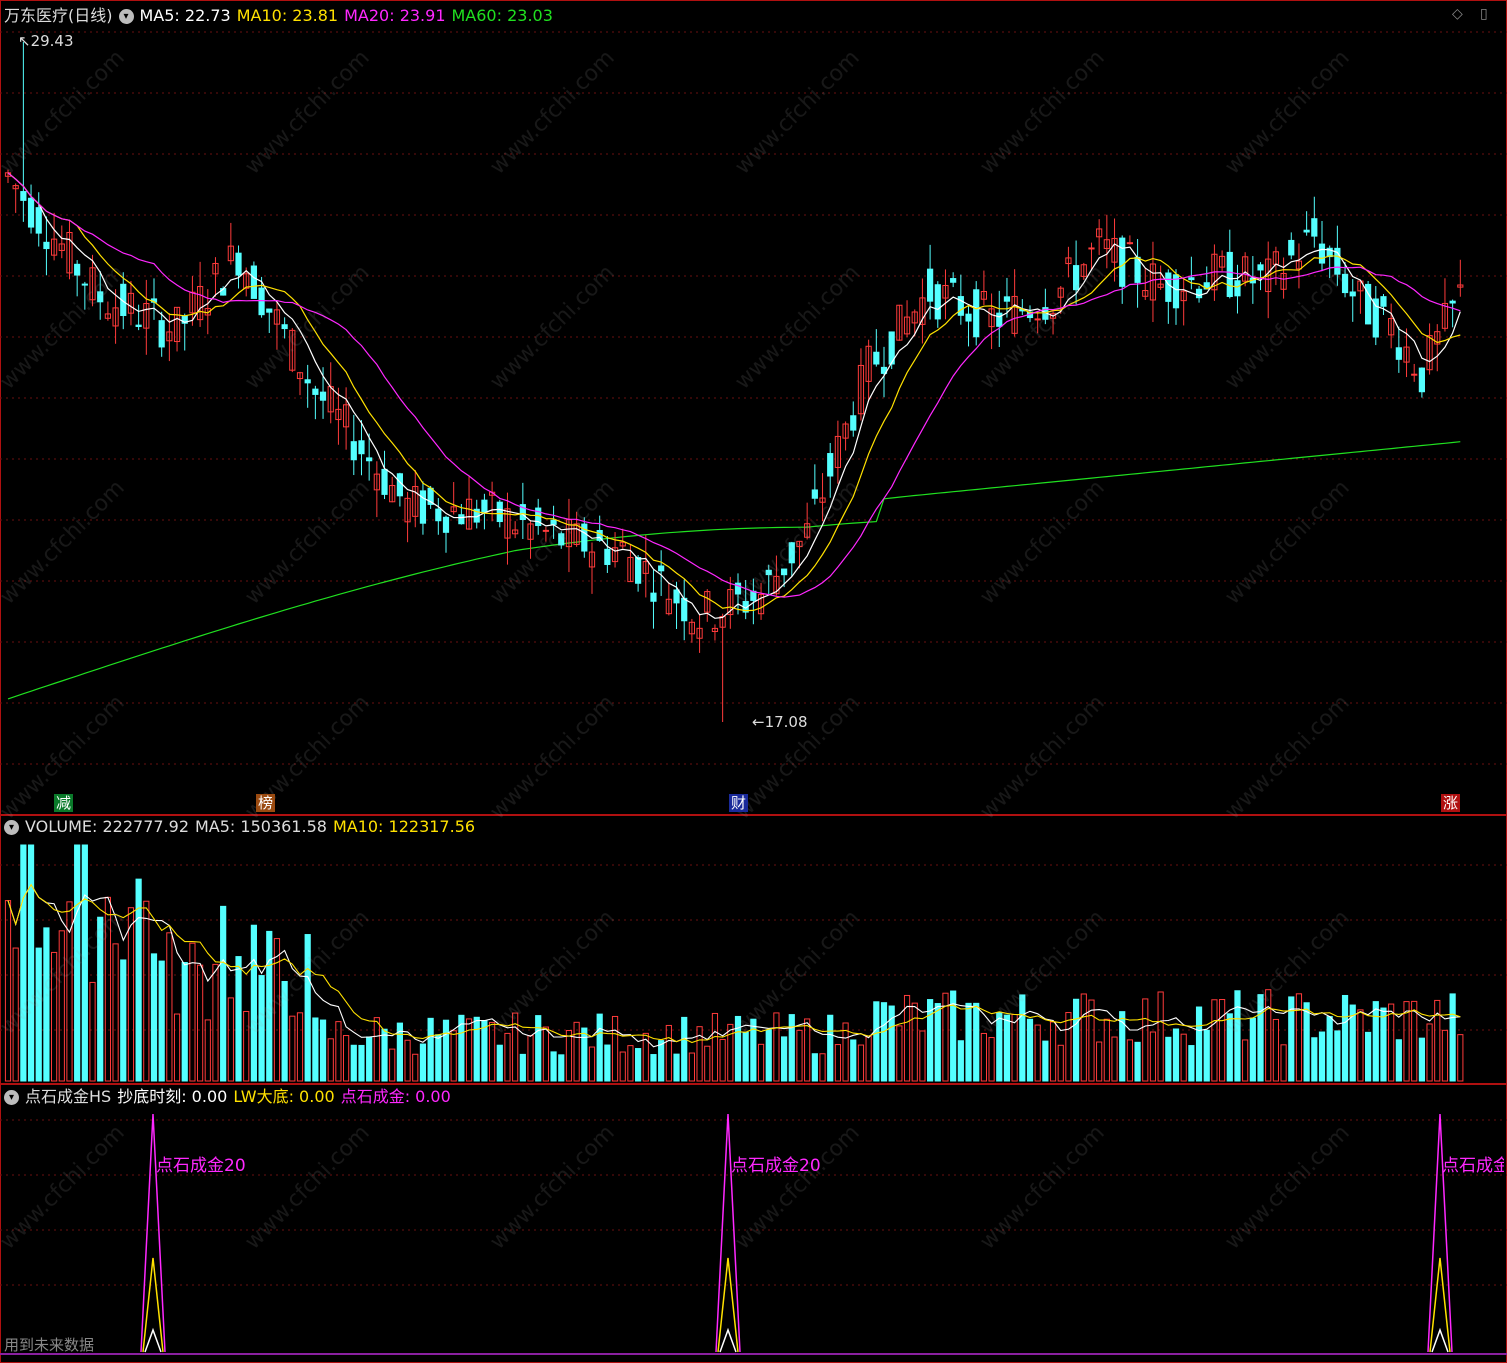 The width and height of the screenshot is (1507, 1363). I want to click on stock-title: 万东医疗(日线), so click(58, 15).